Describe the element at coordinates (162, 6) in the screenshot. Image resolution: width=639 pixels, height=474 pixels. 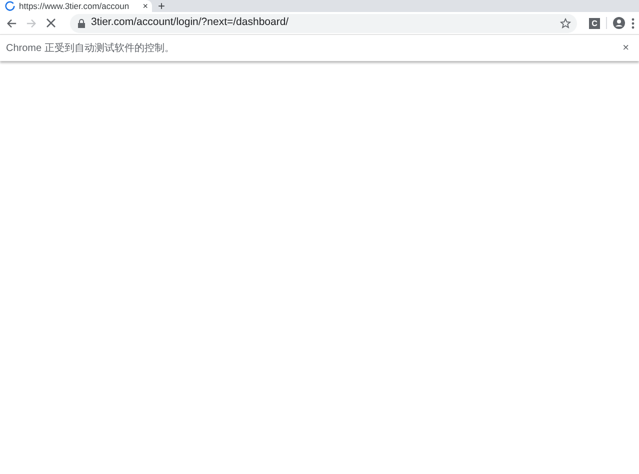
I see `new-tab-button: +` at that location.